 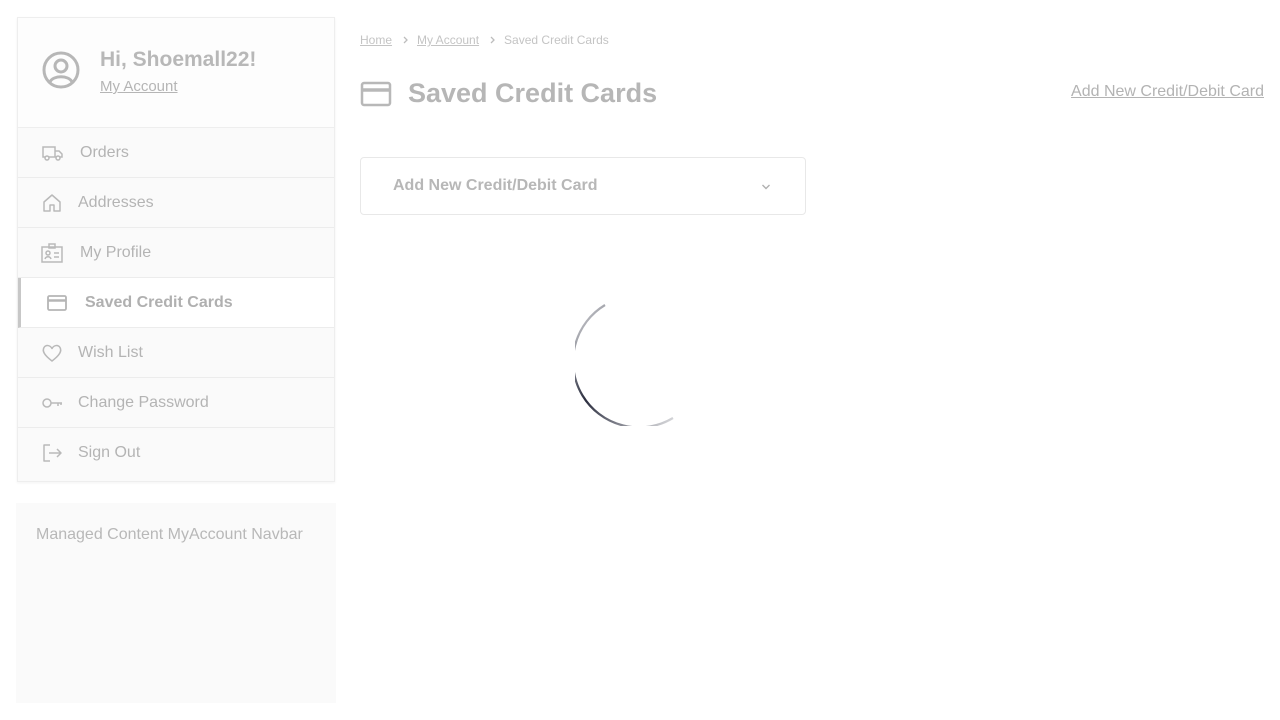 What do you see at coordinates (52, 353) in the screenshot?
I see `heart-icon` at bounding box center [52, 353].